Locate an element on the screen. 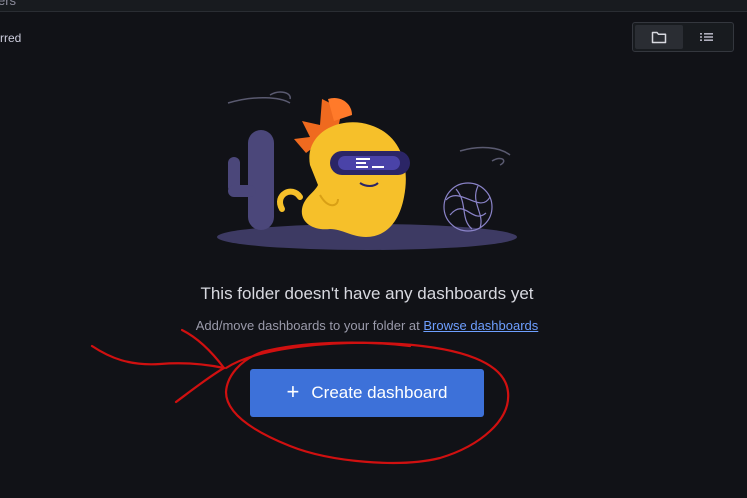 This screenshot has width=747, height=498. plus-icon: + is located at coordinates (293, 391).